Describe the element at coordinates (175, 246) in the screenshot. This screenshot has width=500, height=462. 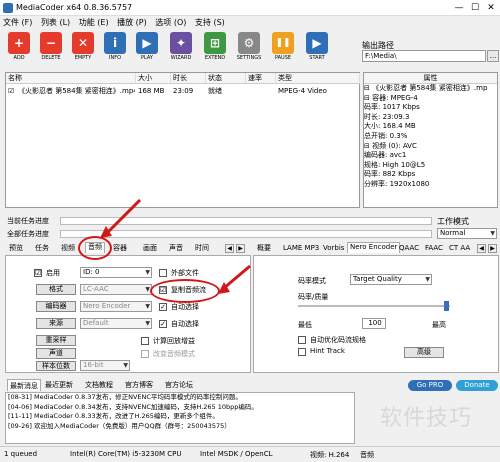
I see `annotation-arrows` at that location.